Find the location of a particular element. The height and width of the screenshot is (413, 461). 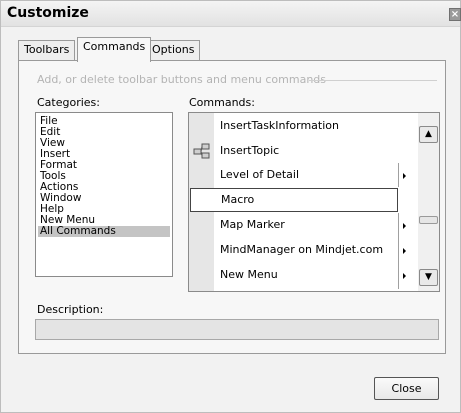

close-button: Close is located at coordinates (406, 388).